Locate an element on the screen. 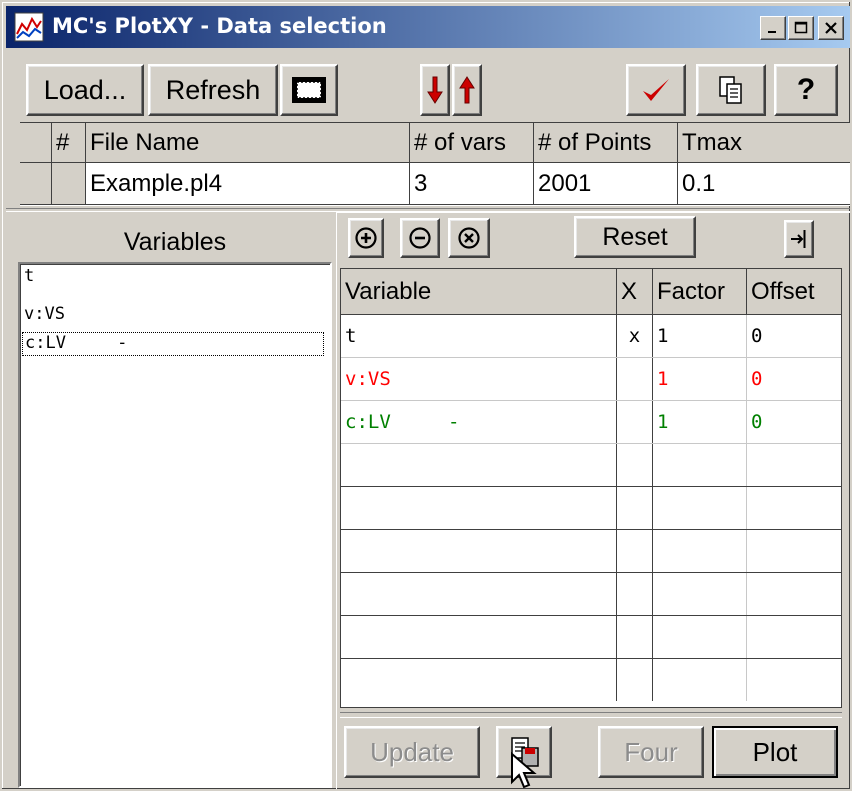  clear-button is located at coordinates (469, 238).